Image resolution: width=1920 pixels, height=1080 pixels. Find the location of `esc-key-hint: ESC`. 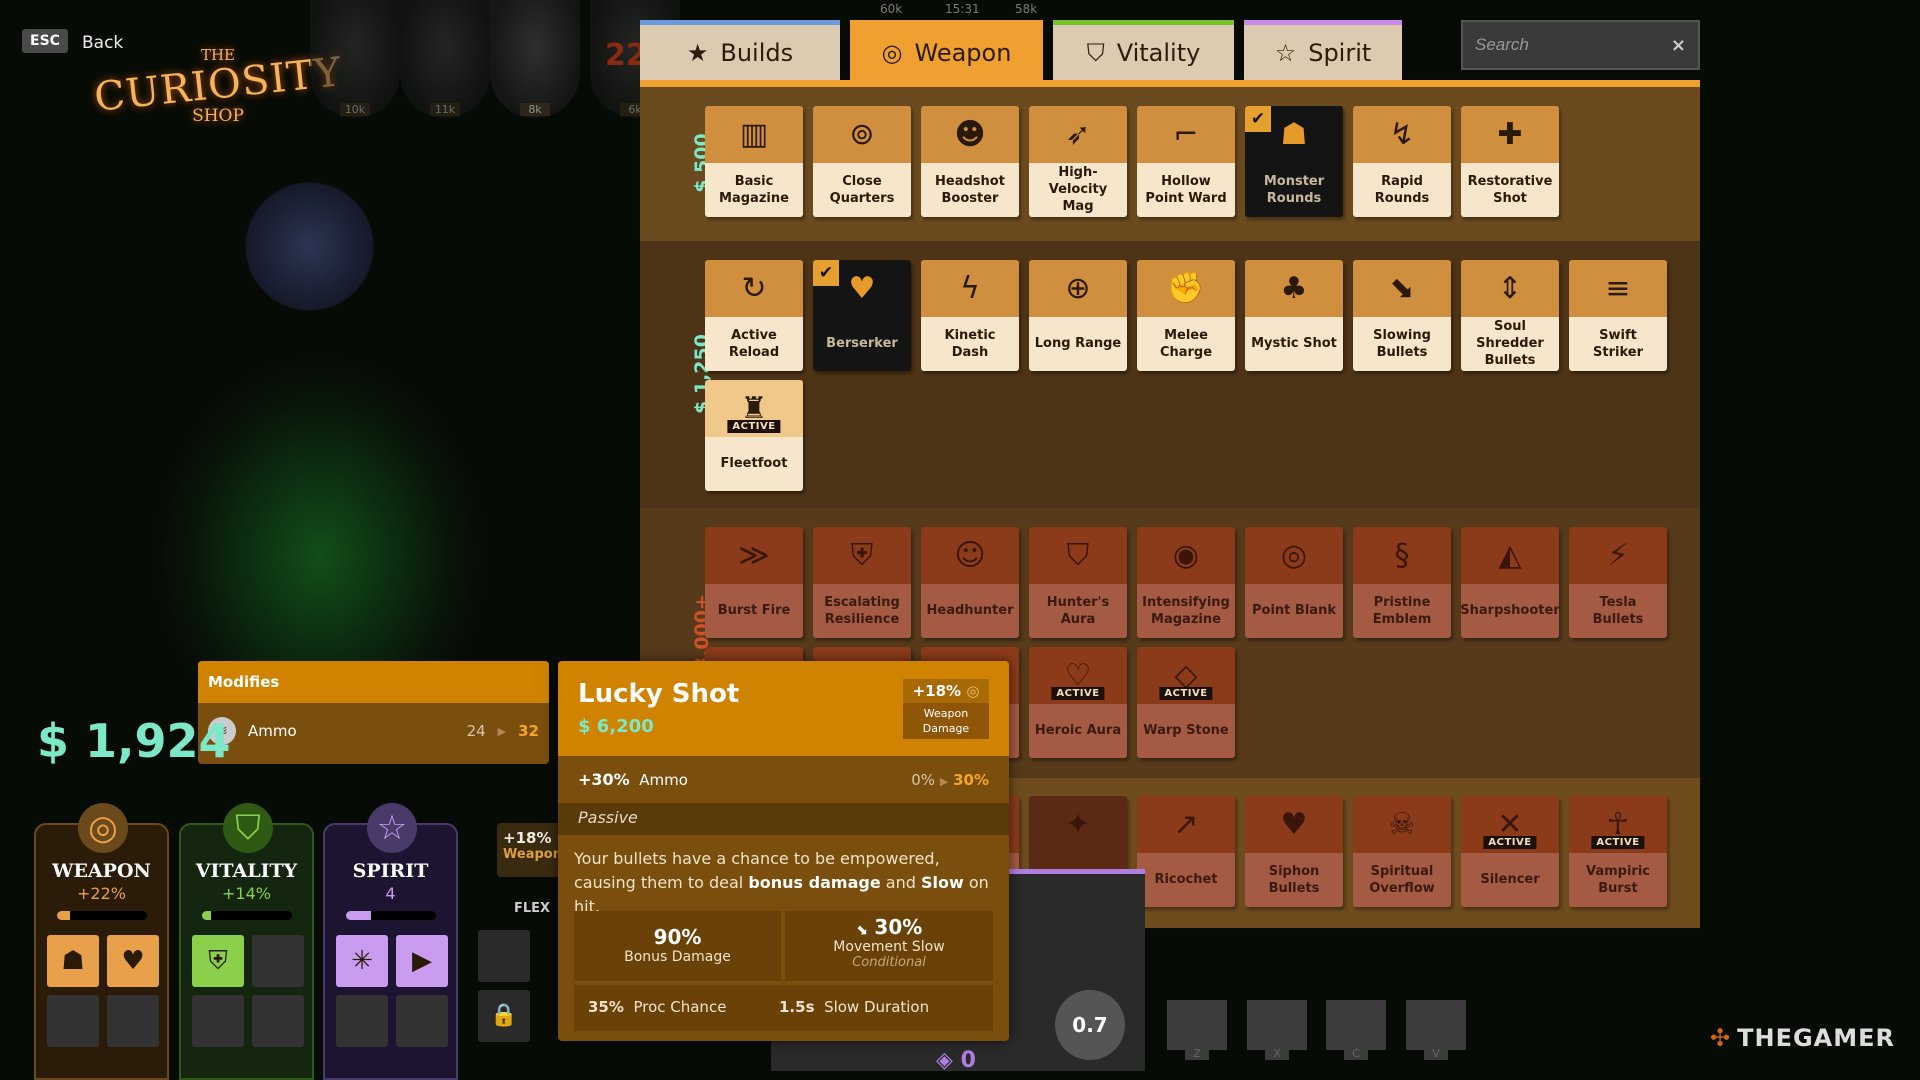

esc-key-hint: ESC is located at coordinates (45, 41).